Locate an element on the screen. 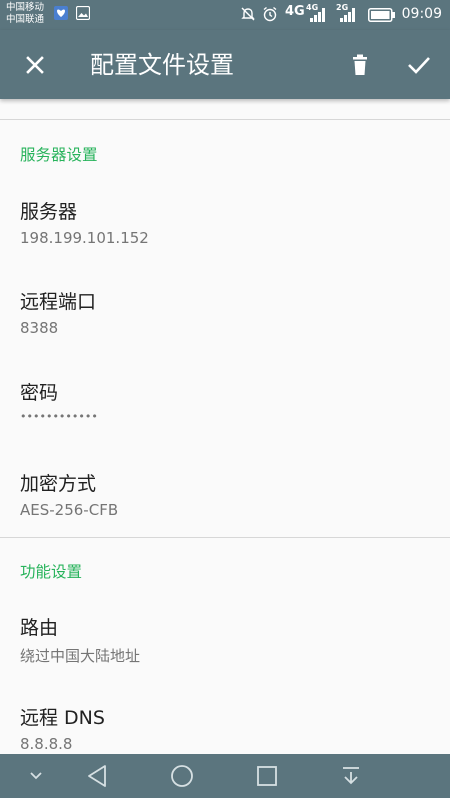 This screenshot has width=450, height=798. alarm-icon is located at coordinates (270, 14).